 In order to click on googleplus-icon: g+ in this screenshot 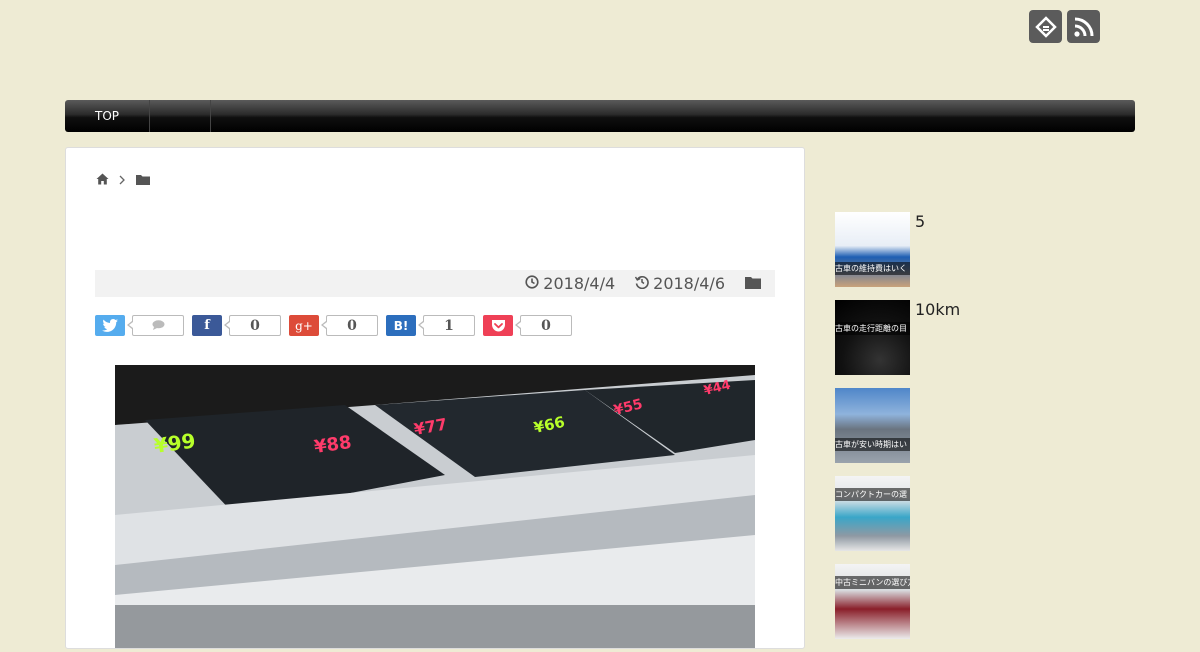, I will do `click(304, 325)`.